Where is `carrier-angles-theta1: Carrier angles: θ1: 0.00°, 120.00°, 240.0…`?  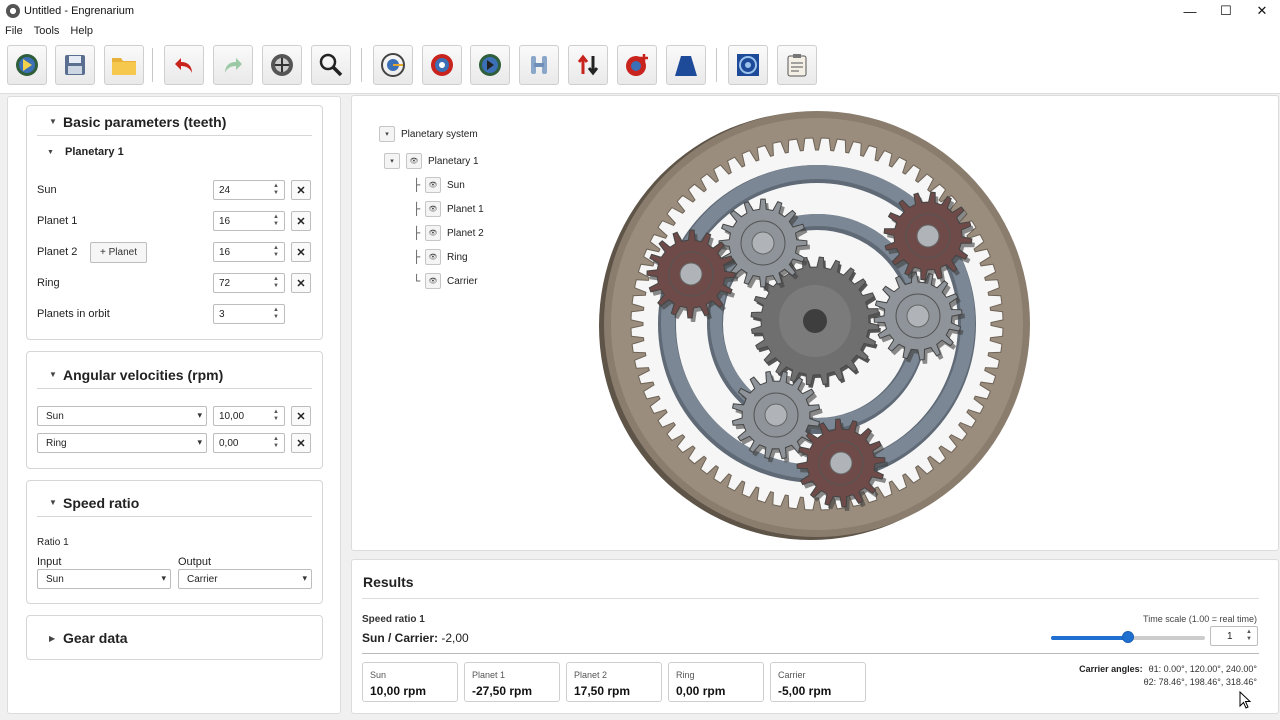
carrier-angles-theta1: Carrier angles: θ1: 0.00°, 120.00°, 240.0… is located at coordinates (1168, 669).